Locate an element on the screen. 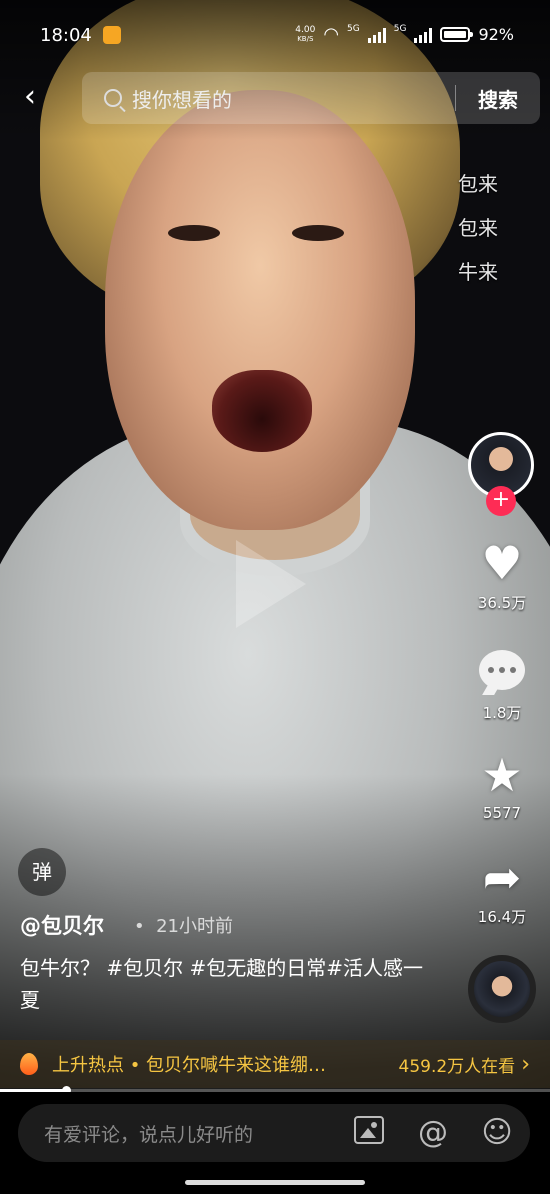 The image size is (550, 1194). trending-bar: 上升热点 • 包贝尔喊牛来这谁绷… 459.2万人在看 › is located at coordinates (275, 1064).